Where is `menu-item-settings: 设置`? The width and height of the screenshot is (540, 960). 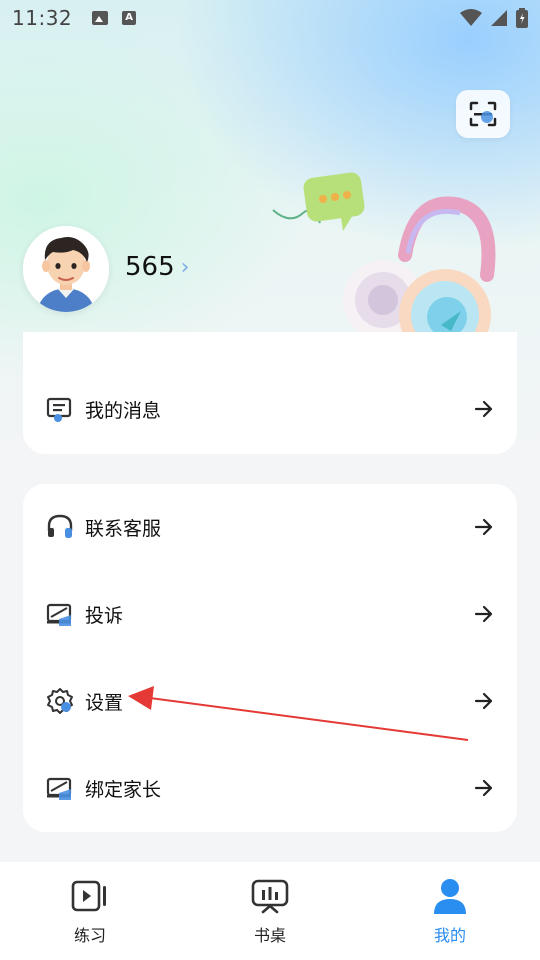
menu-item-settings: 设置 is located at coordinates (270, 701).